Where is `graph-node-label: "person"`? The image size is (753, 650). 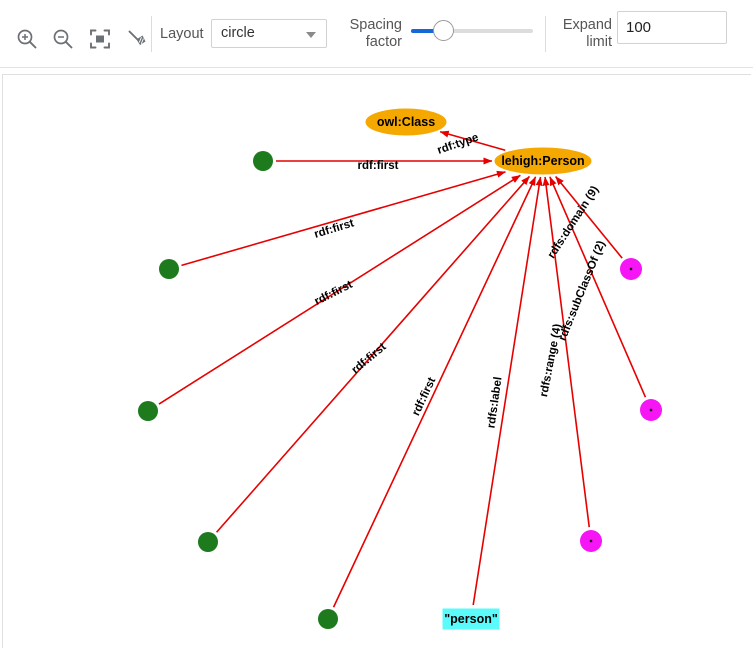
graph-node-label: "person" is located at coordinates (471, 619).